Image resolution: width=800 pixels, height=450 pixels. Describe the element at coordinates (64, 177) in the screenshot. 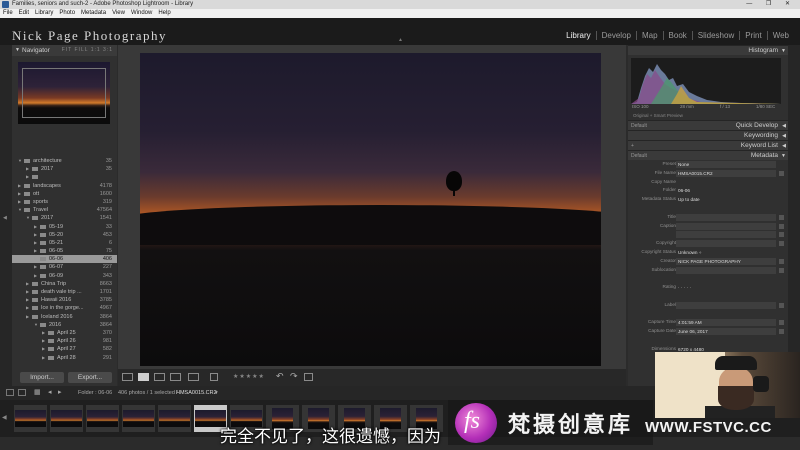

I see `folder-row: ▶` at that location.